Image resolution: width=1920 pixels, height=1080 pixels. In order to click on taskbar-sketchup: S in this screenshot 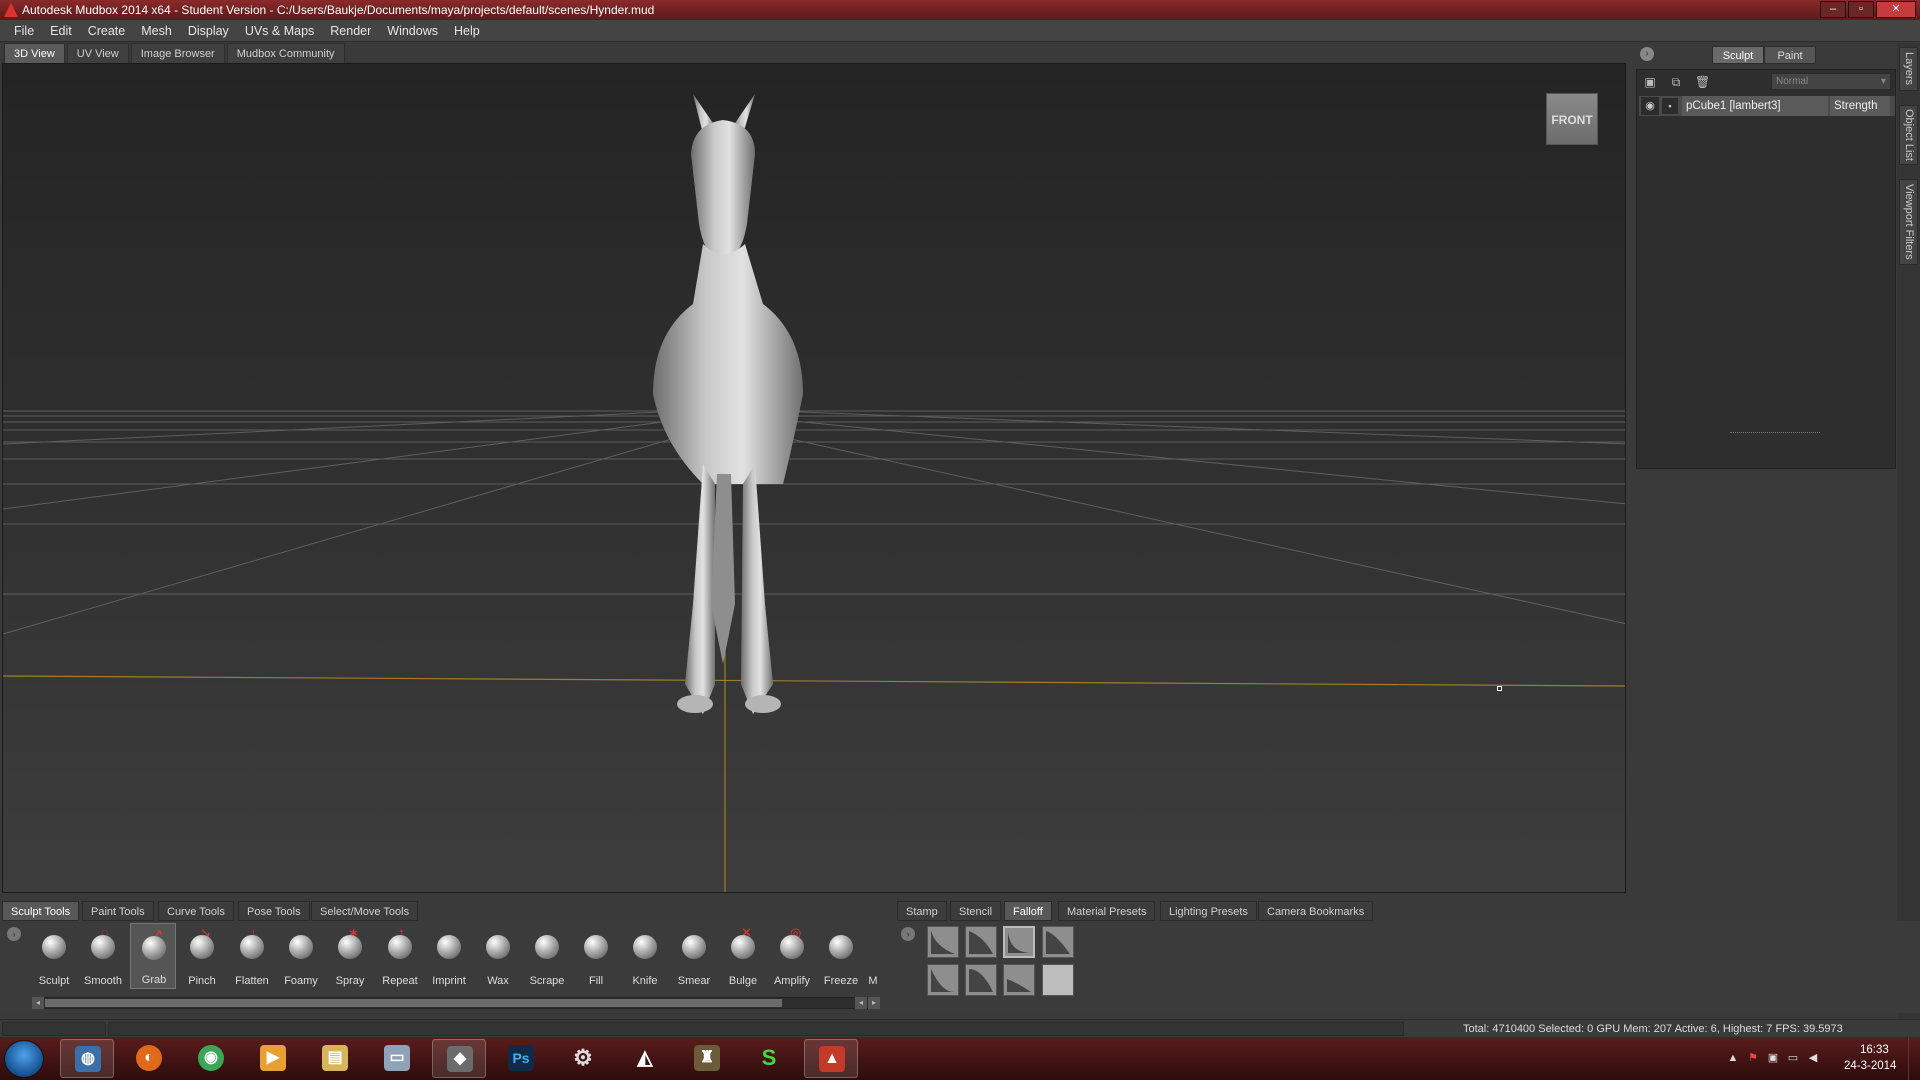, I will do `click(769, 1058)`.